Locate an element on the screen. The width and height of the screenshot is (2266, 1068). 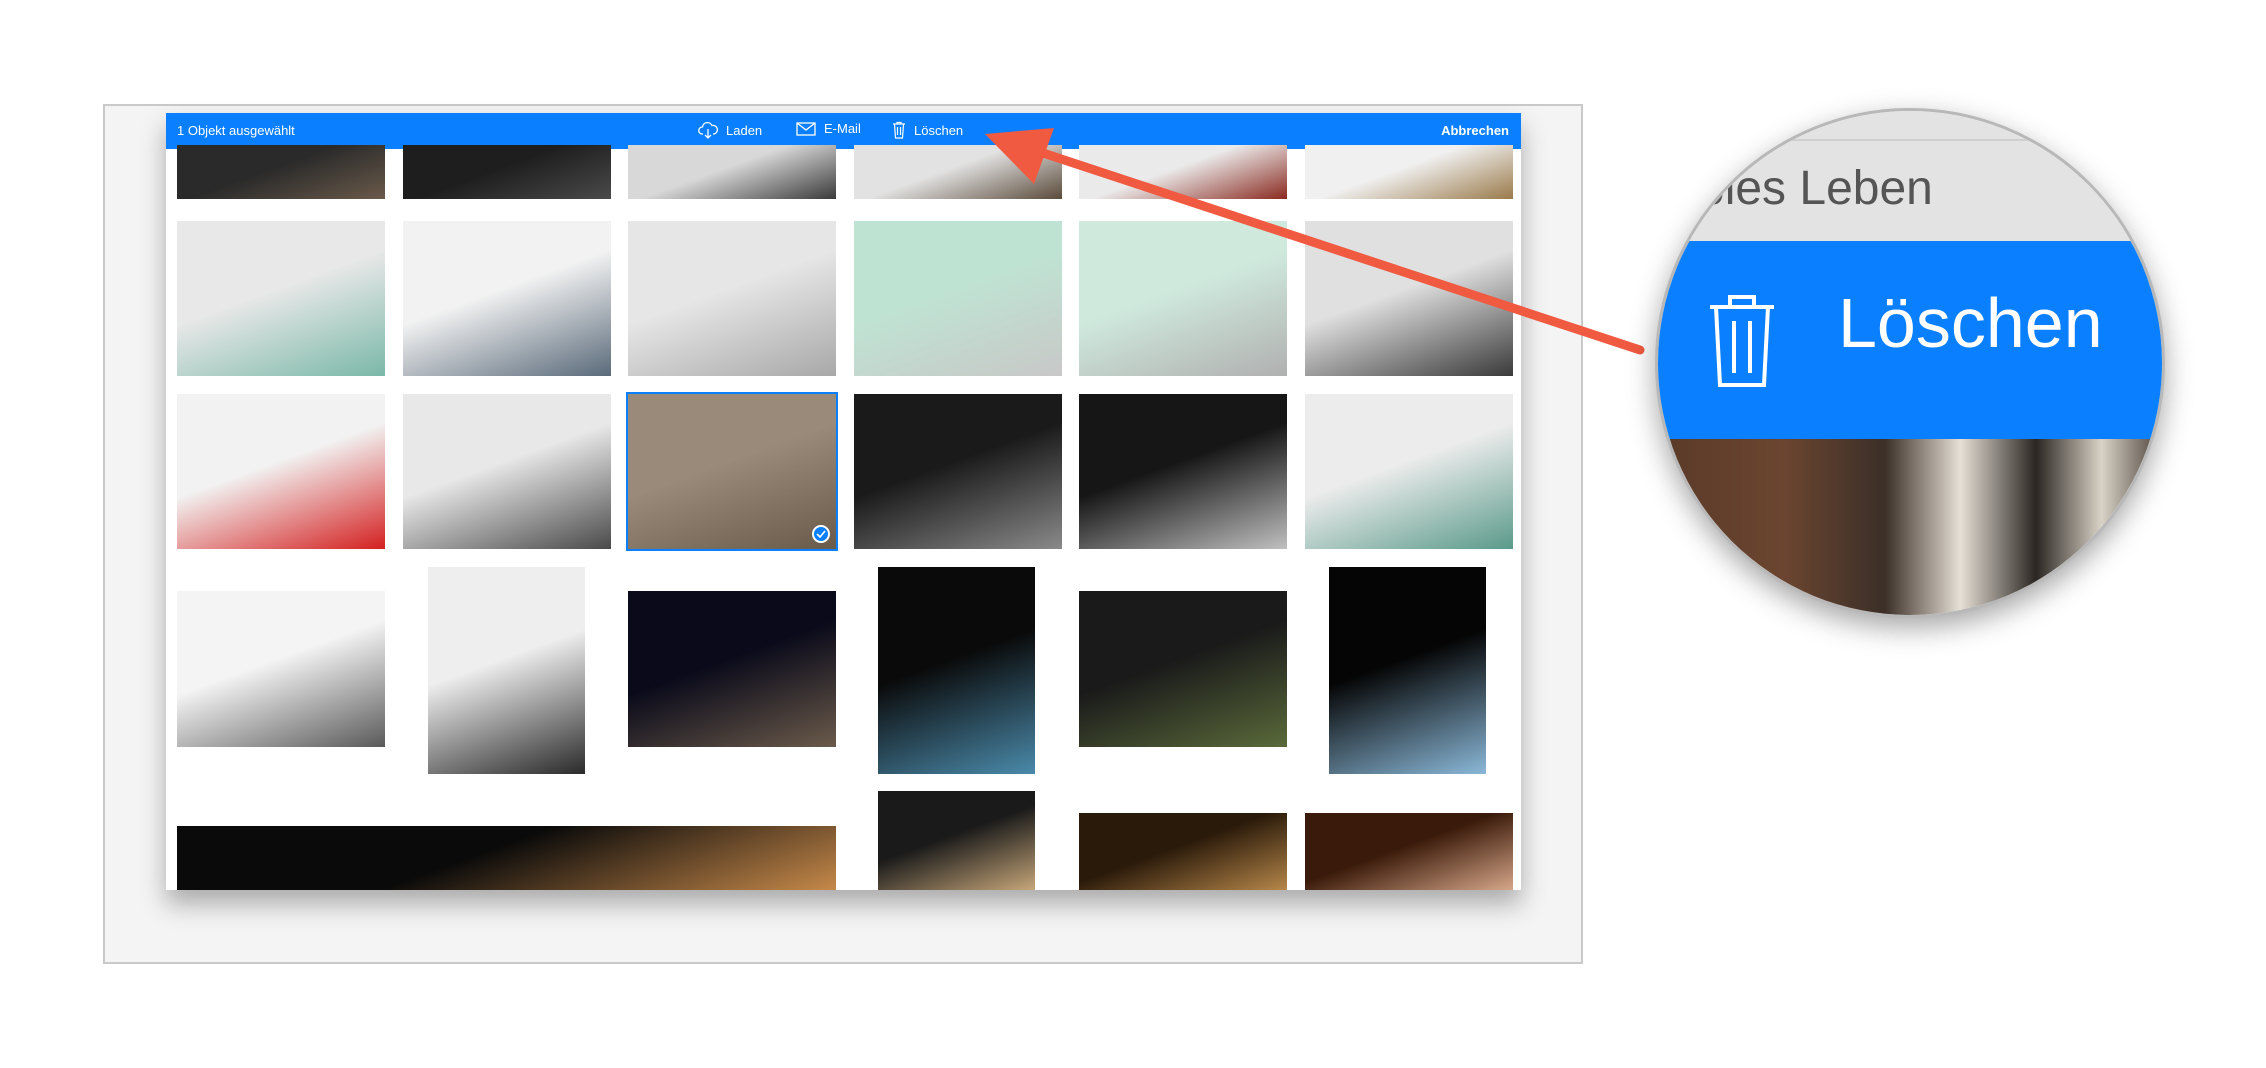
magnifier-callout: bles Leben Löschen is located at coordinates (1910, 363).